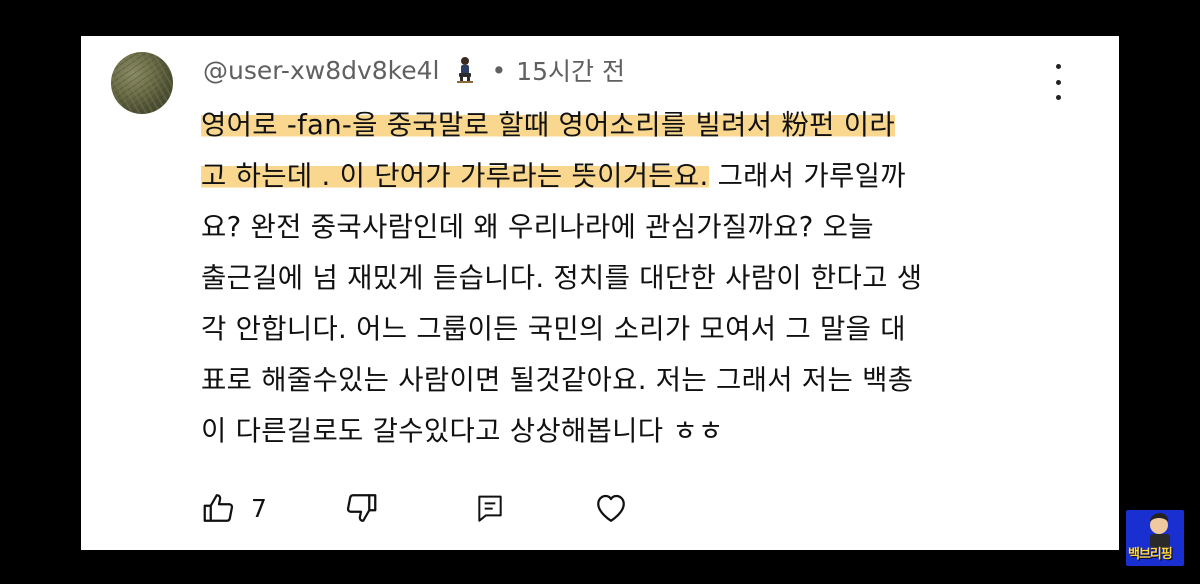 Image resolution: width=1200 pixels, height=584 pixels. Describe the element at coordinates (553, 329) in the screenshot. I see `line-text: 각 안합니다. 어느 그룹이든 국민의 소리가 모여서 그 말을 대` at that location.